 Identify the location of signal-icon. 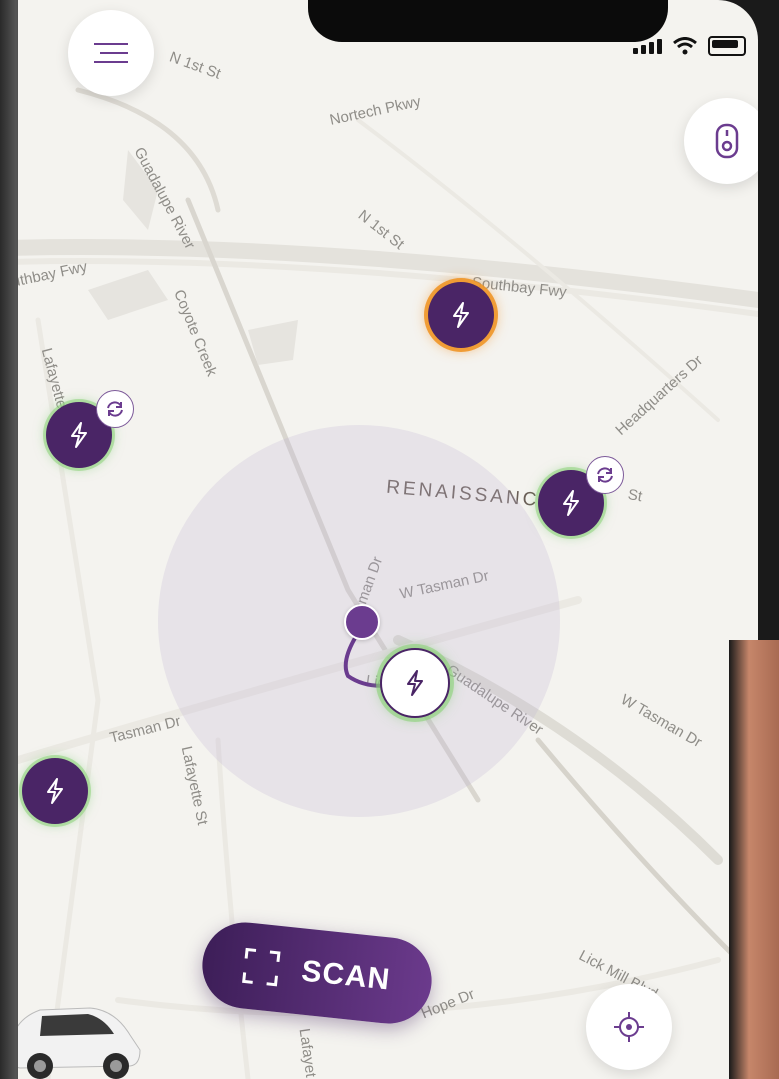
(647, 46).